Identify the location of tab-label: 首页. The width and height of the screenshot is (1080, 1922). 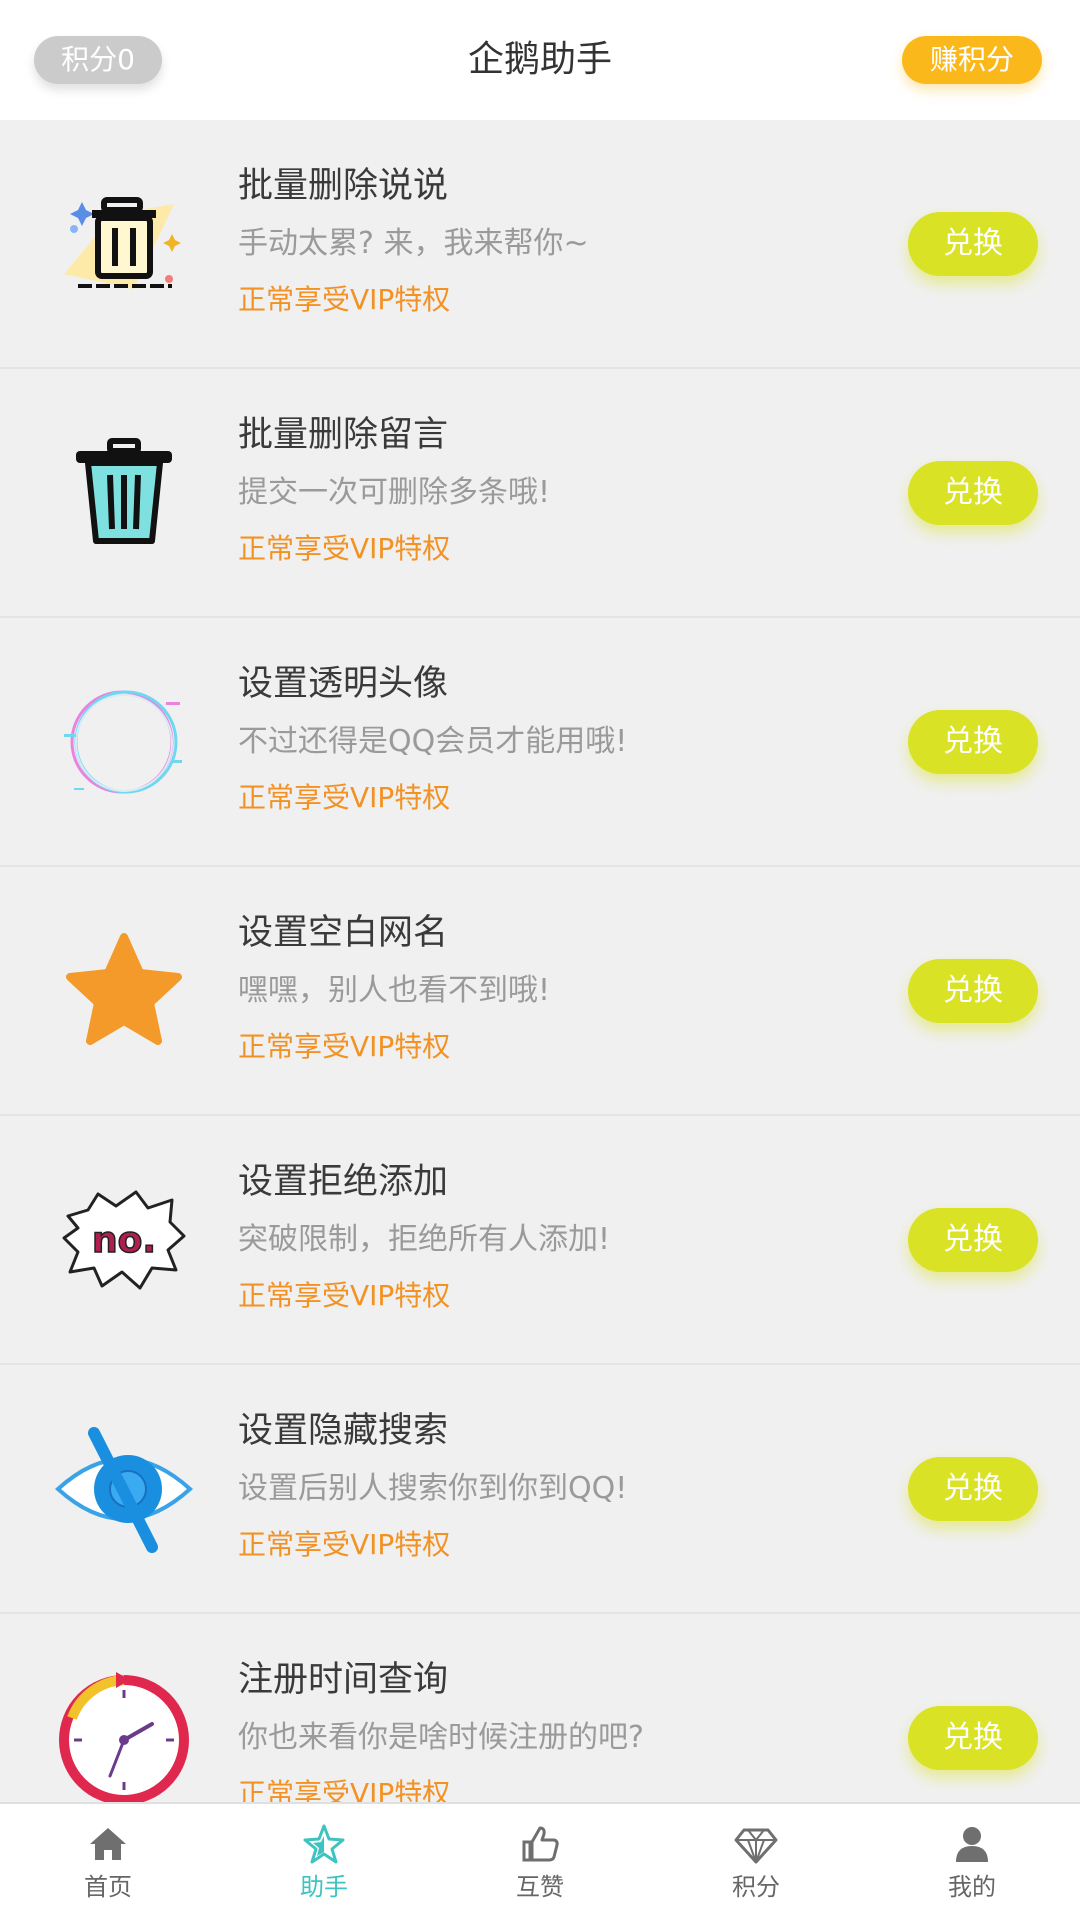
(108, 1887).